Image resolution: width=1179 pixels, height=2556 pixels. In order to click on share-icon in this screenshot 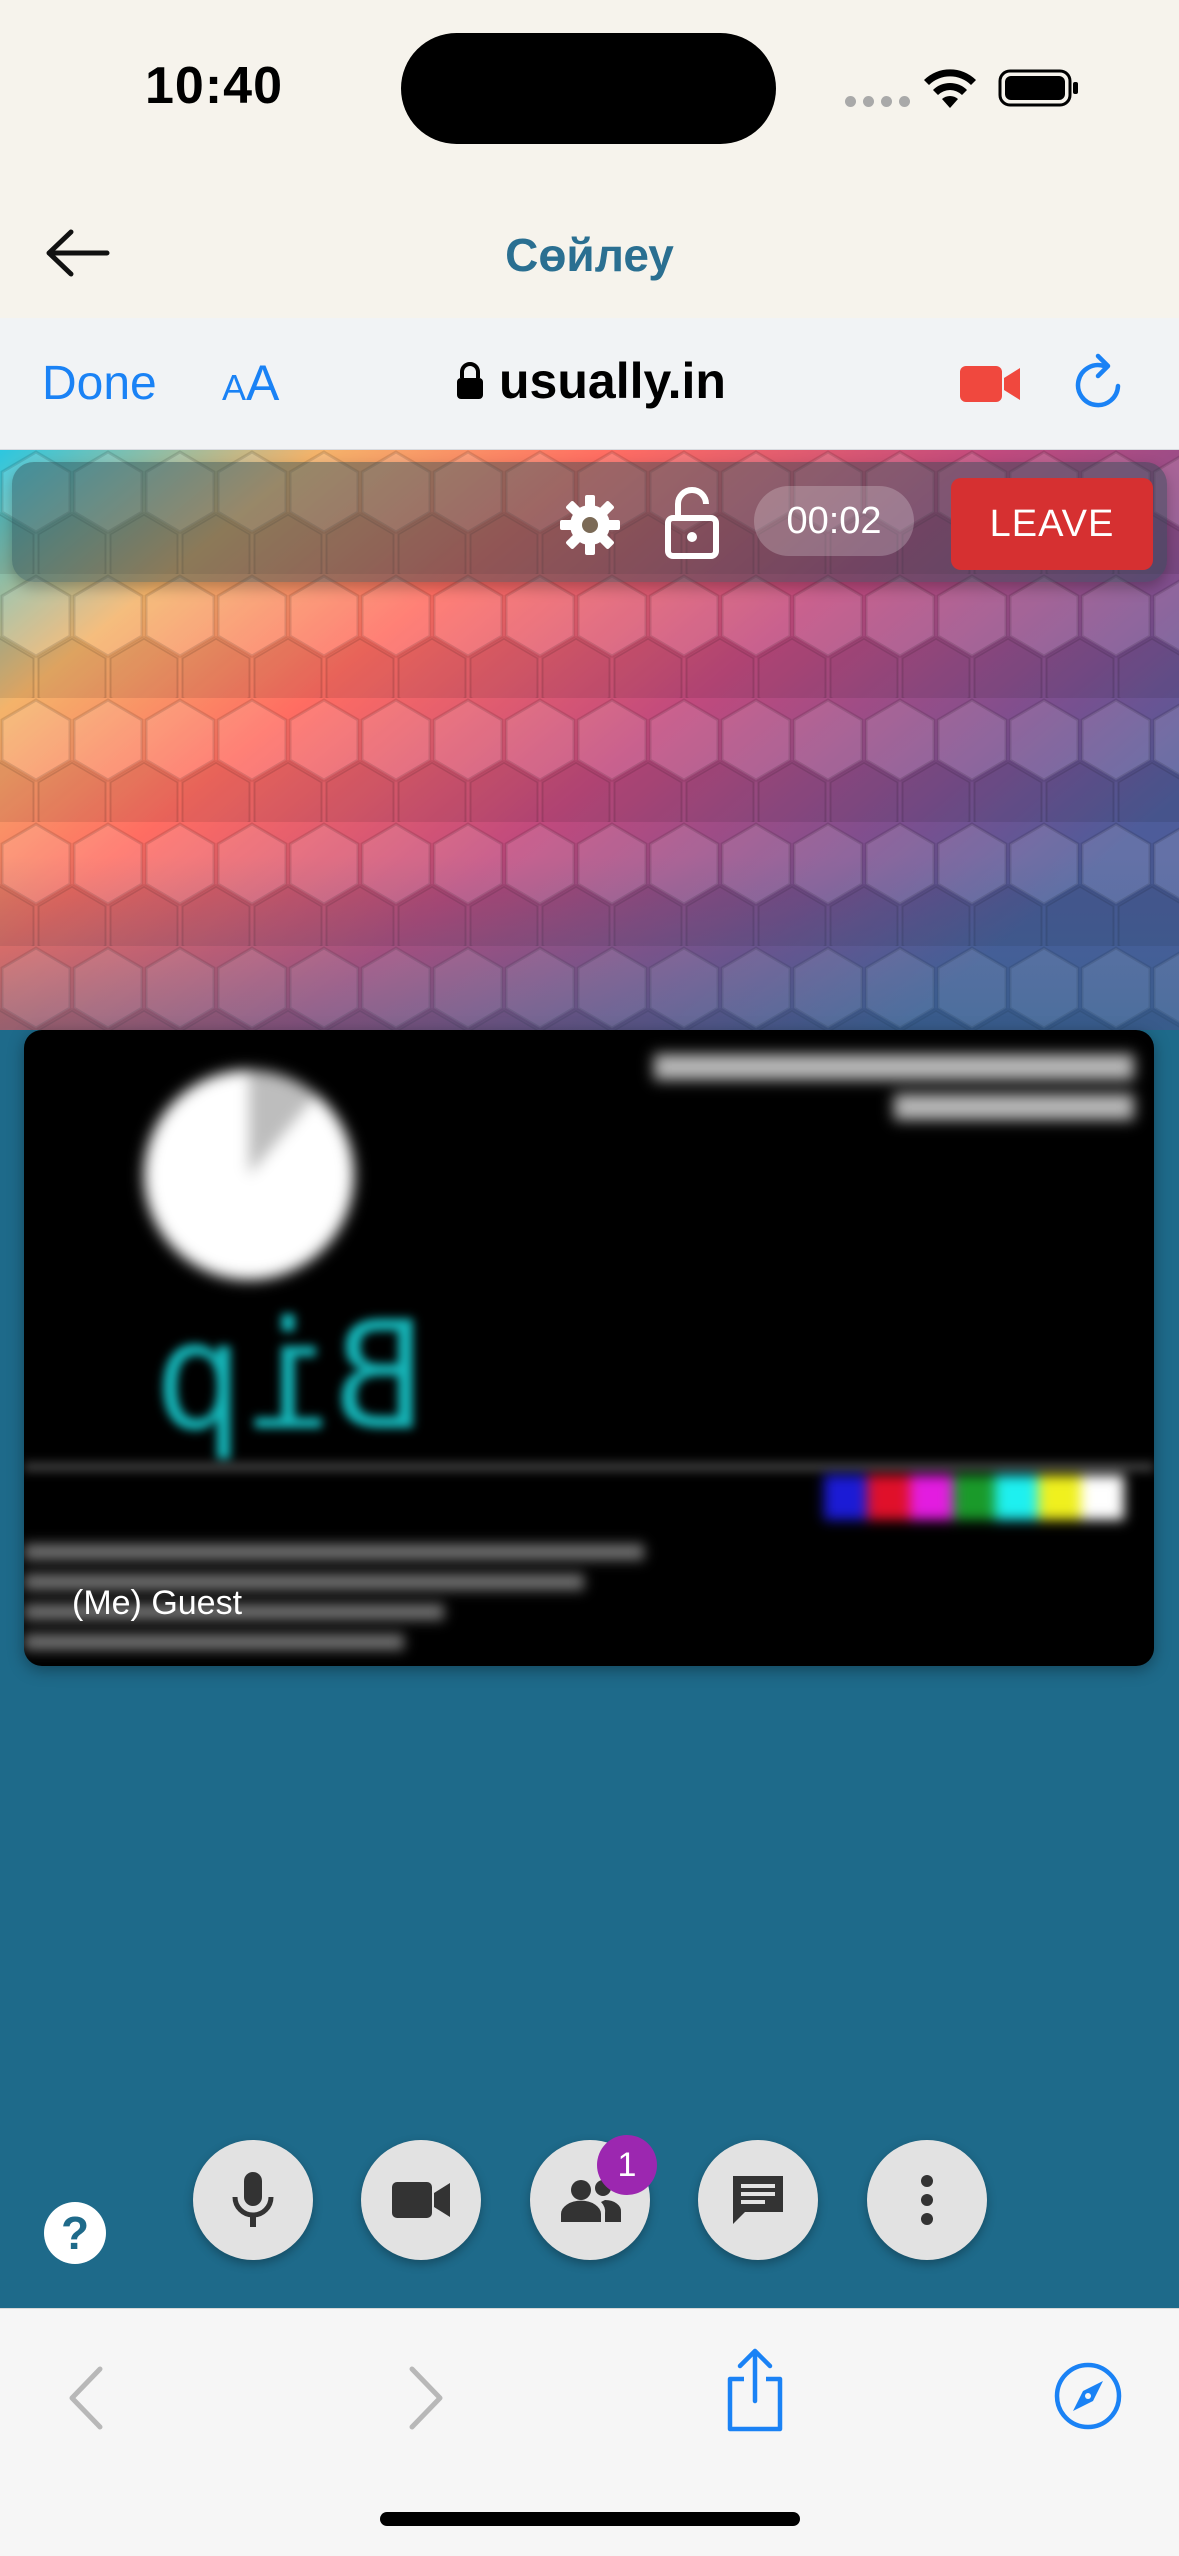, I will do `click(755, 2390)`.